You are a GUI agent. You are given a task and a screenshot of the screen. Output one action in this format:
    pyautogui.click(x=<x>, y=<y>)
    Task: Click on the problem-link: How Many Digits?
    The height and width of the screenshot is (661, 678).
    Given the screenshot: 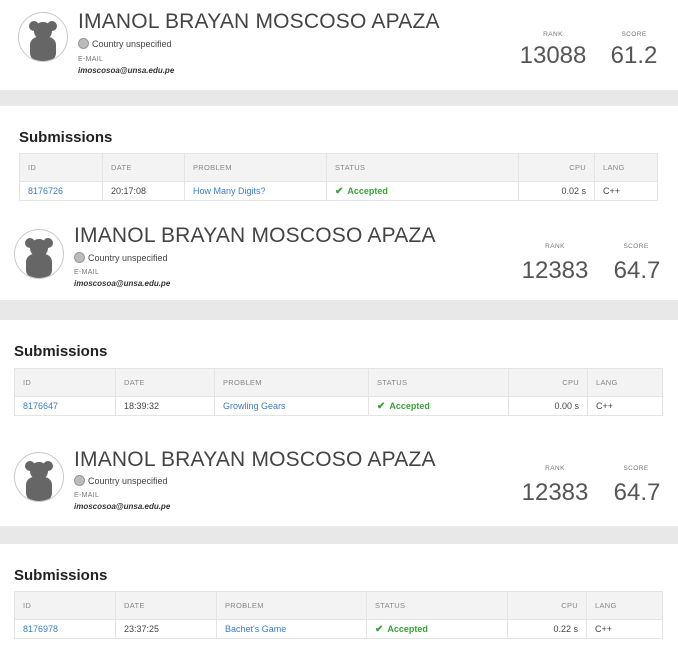 What is the action you would take?
    pyautogui.click(x=229, y=191)
    